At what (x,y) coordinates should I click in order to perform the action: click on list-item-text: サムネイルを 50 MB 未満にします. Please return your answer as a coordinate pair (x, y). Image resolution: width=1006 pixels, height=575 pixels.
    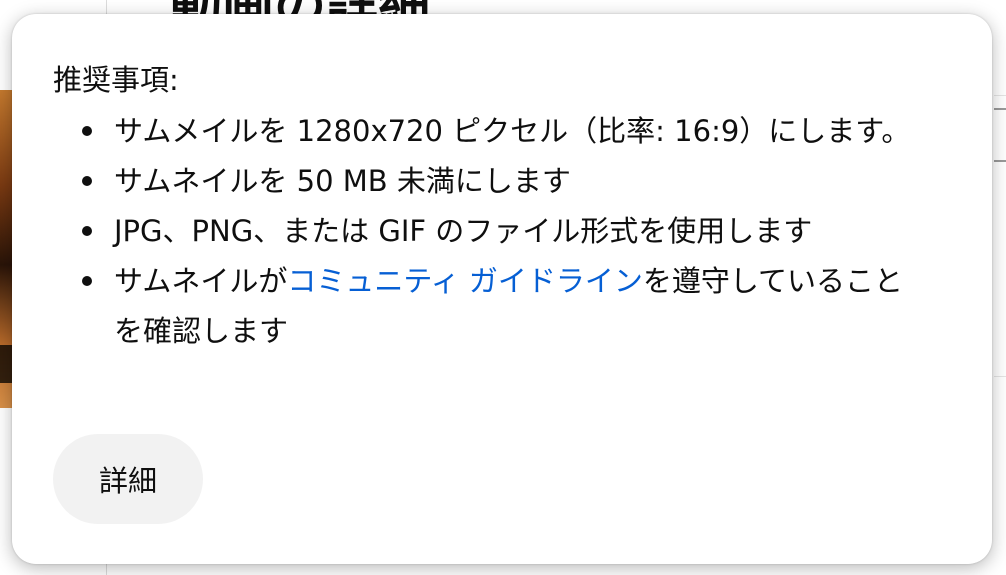
    Looking at the image, I should click on (342, 181).